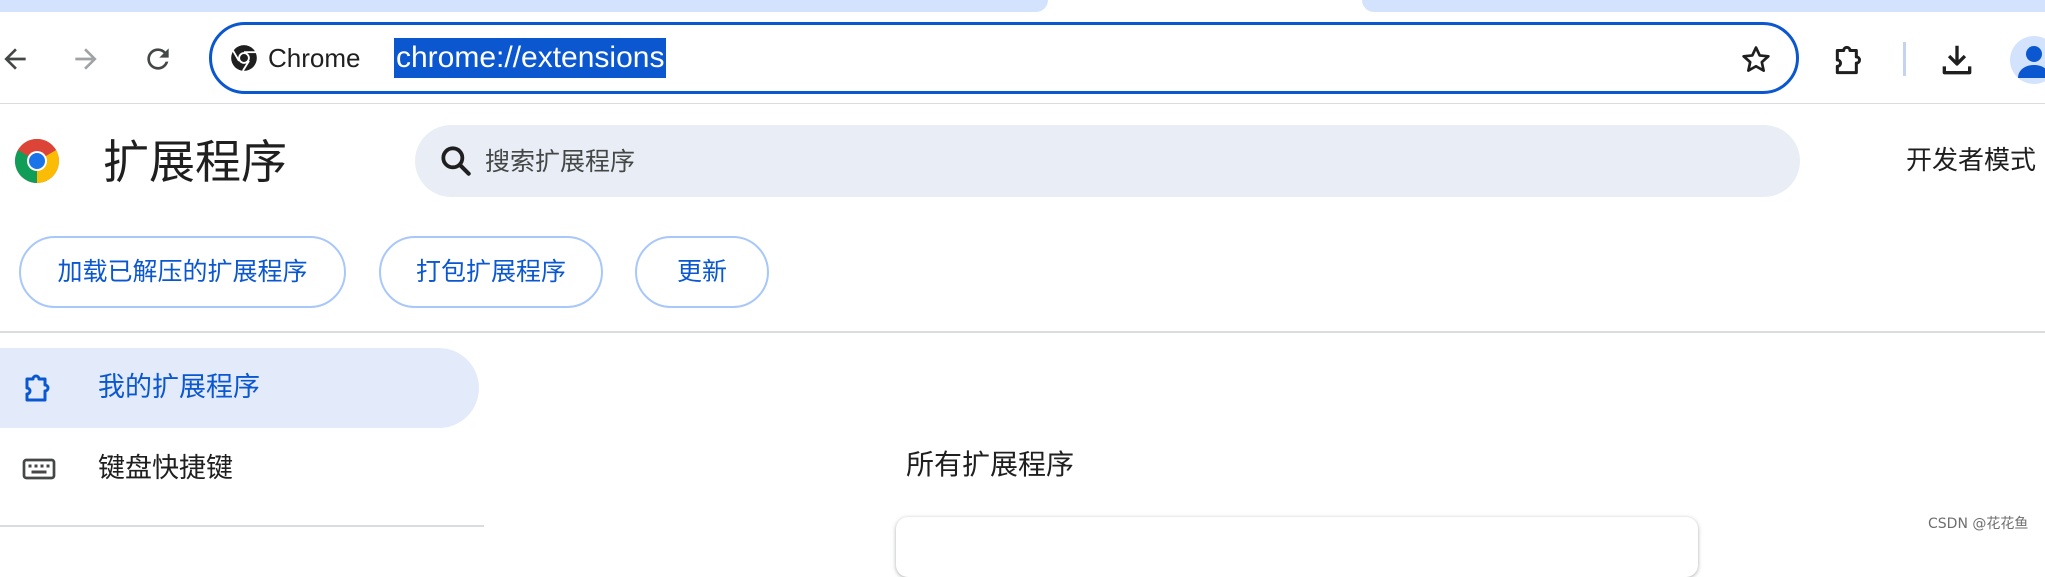 The height and width of the screenshot is (577, 2045). I want to click on sidebar-item-my-extensions: 我的扩展程序, so click(239, 388).